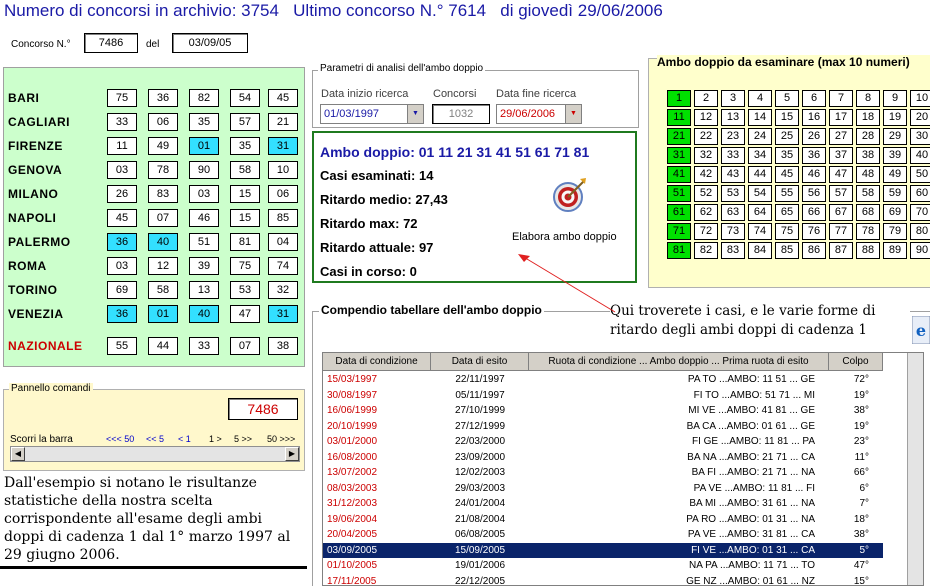 Image resolution: width=930 pixels, height=586 pixels. What do you see at coordinates (215, 439) in the screenshot?
I see `nav-forward-1: 1 >` at bounding box center [215, 439].